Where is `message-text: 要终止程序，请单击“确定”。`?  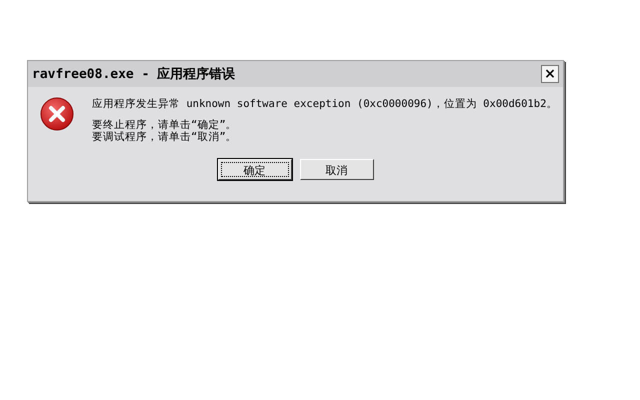
message-text: 要终止程序，请单击“确定”。 is located at coordinates (165, 125).